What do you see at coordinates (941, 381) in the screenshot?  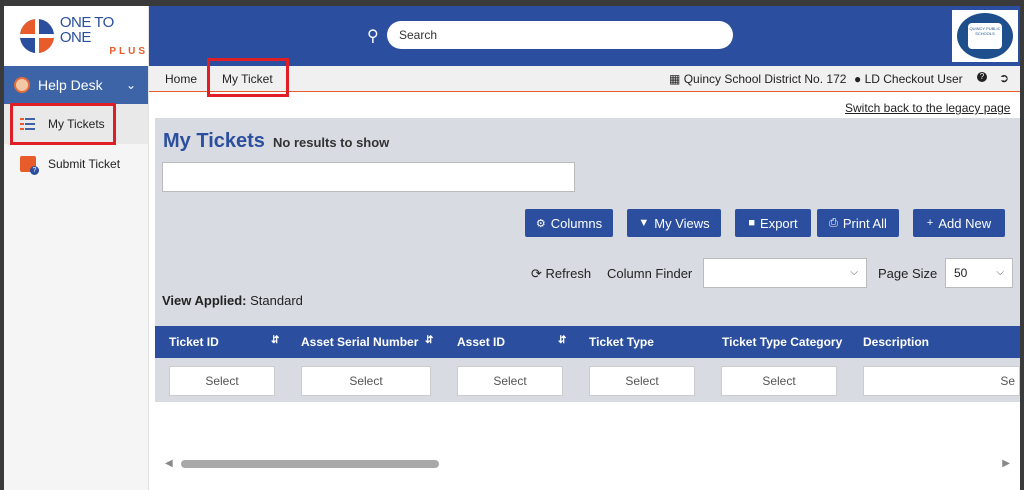 I see `filter-select-description: Se` at bounding box center [941, 381].